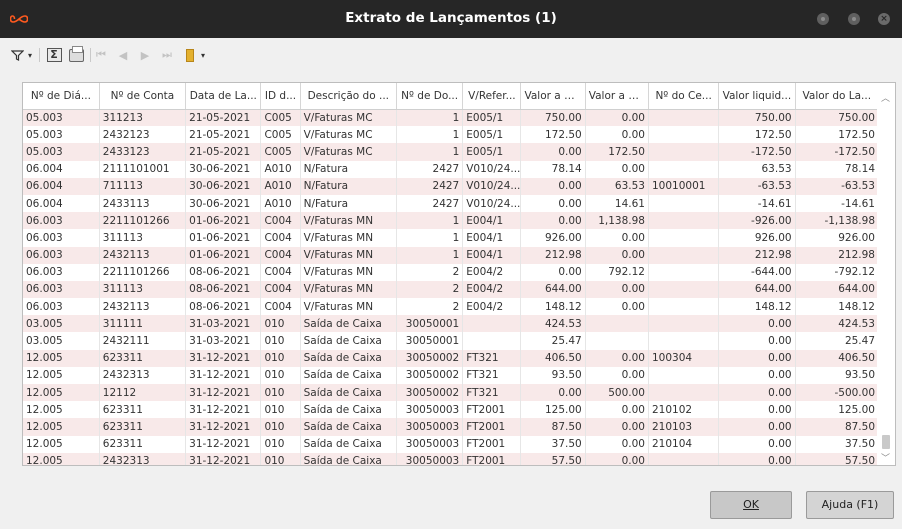 This screenshot has height=529, width=902. I want to click on bookmark-dropdown-caret: ▾, so click(203, 55).